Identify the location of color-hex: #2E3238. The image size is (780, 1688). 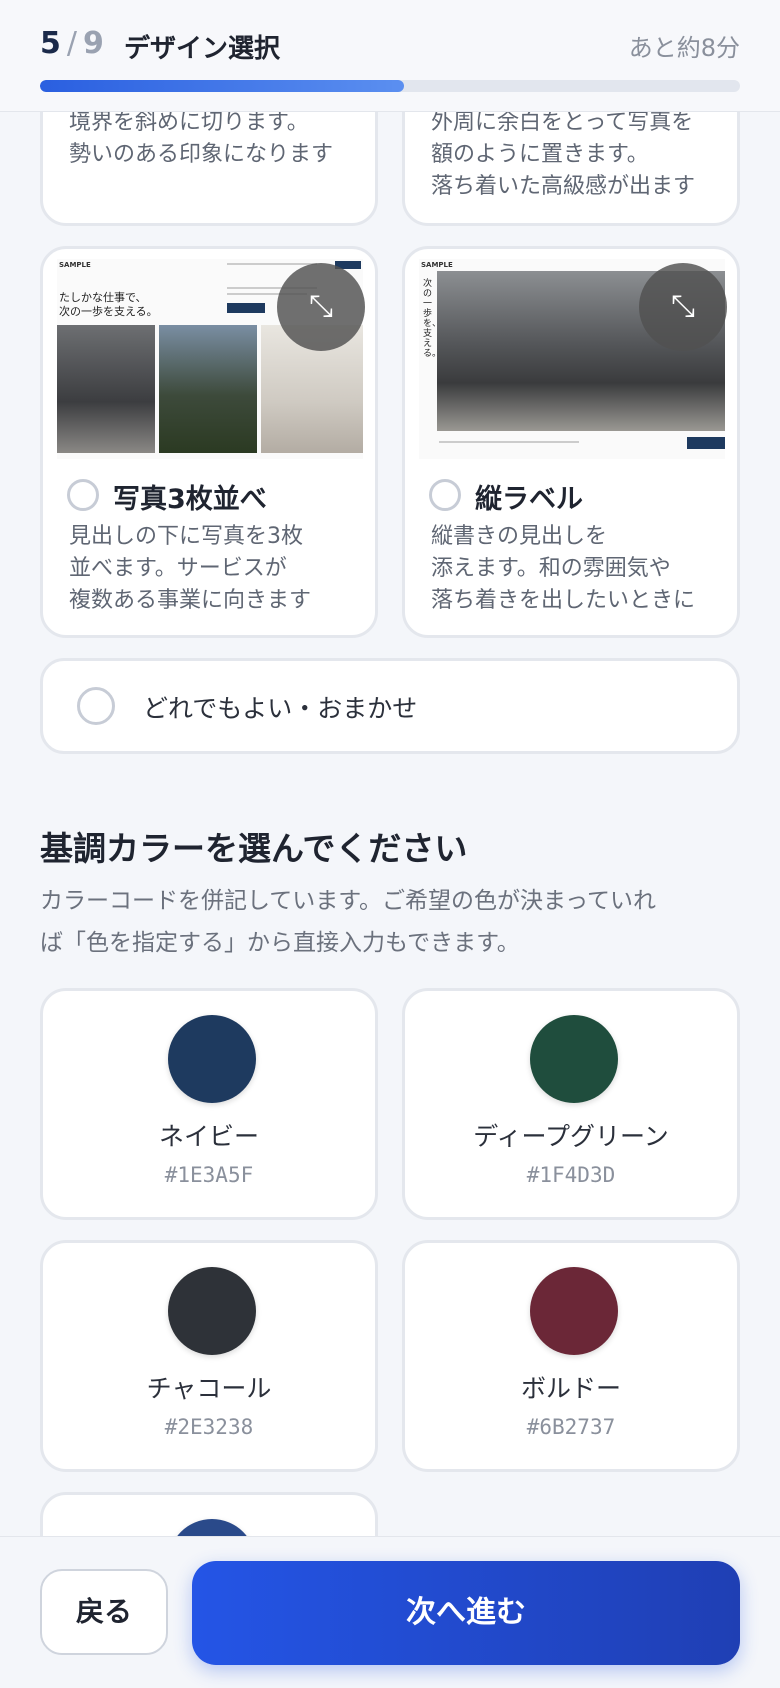
(209, 1427).